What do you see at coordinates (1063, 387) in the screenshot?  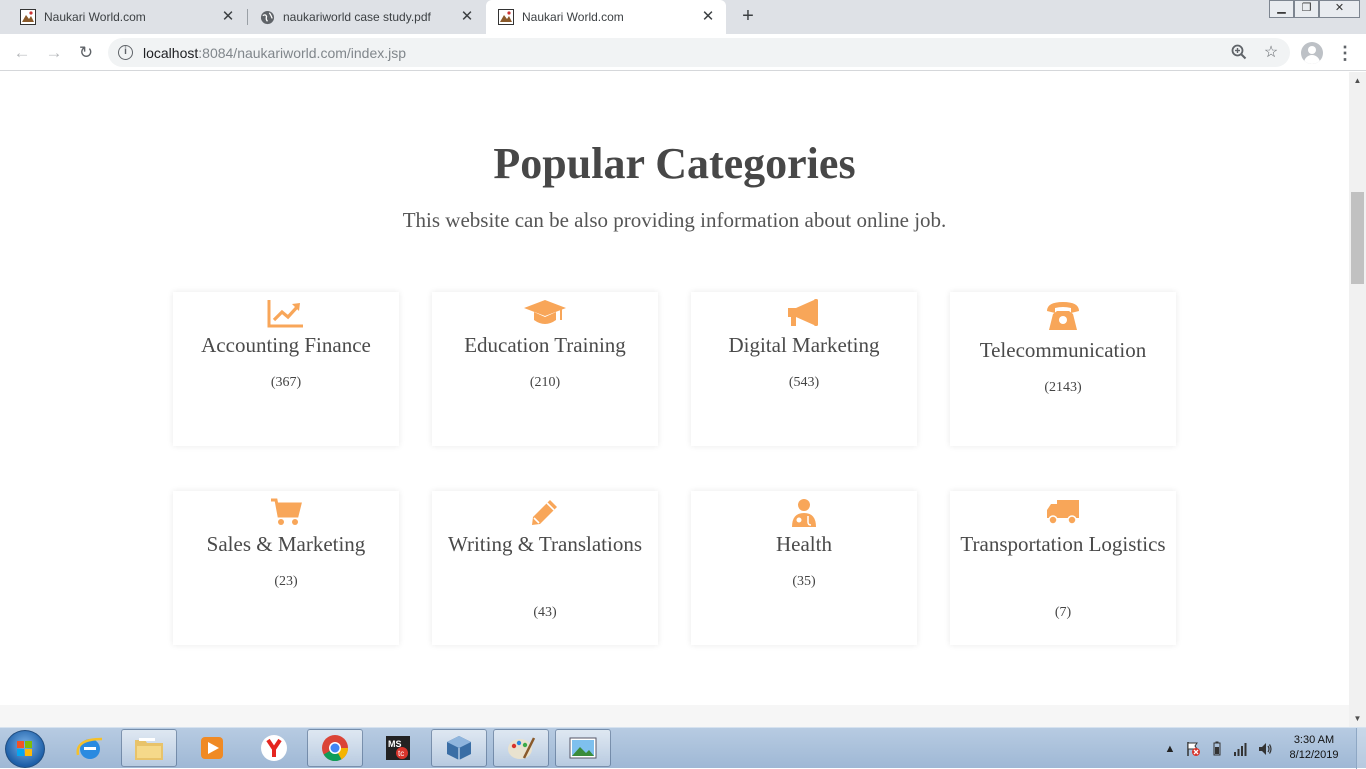 I see `category-count: (2143)` at bounding box center [1063, 387].